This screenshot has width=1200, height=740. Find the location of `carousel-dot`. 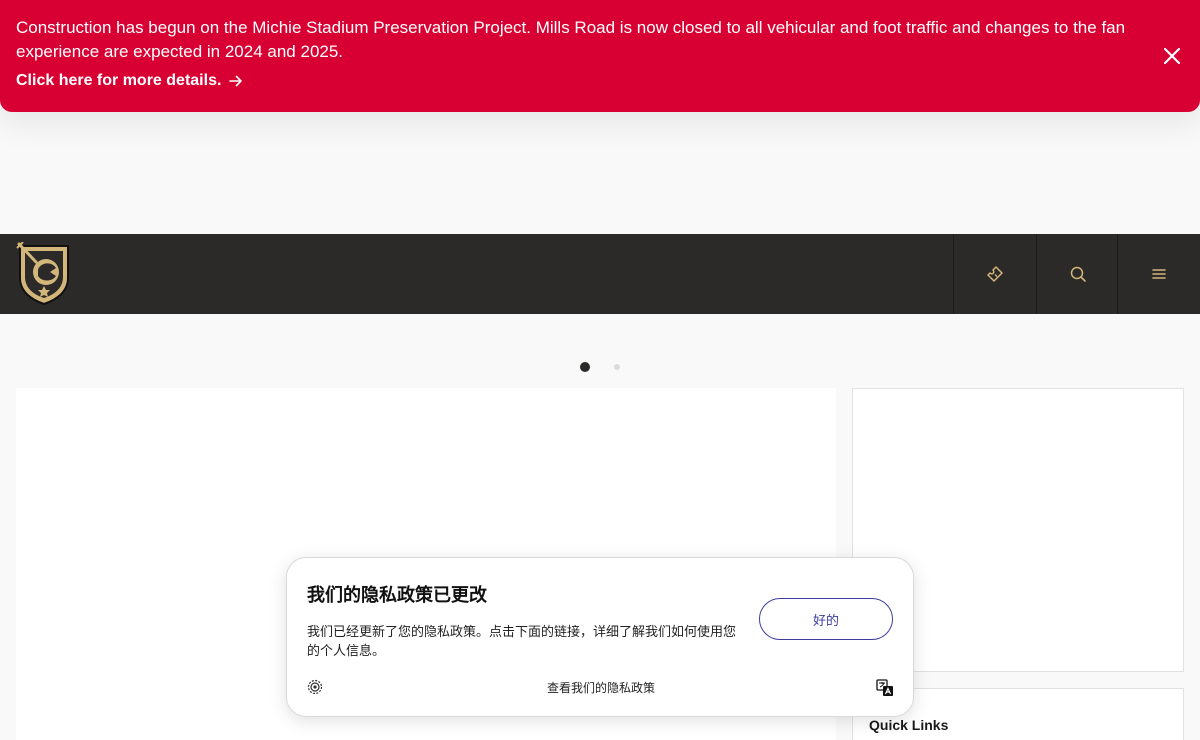

carousel-dot is located at coordinates (617, 367).